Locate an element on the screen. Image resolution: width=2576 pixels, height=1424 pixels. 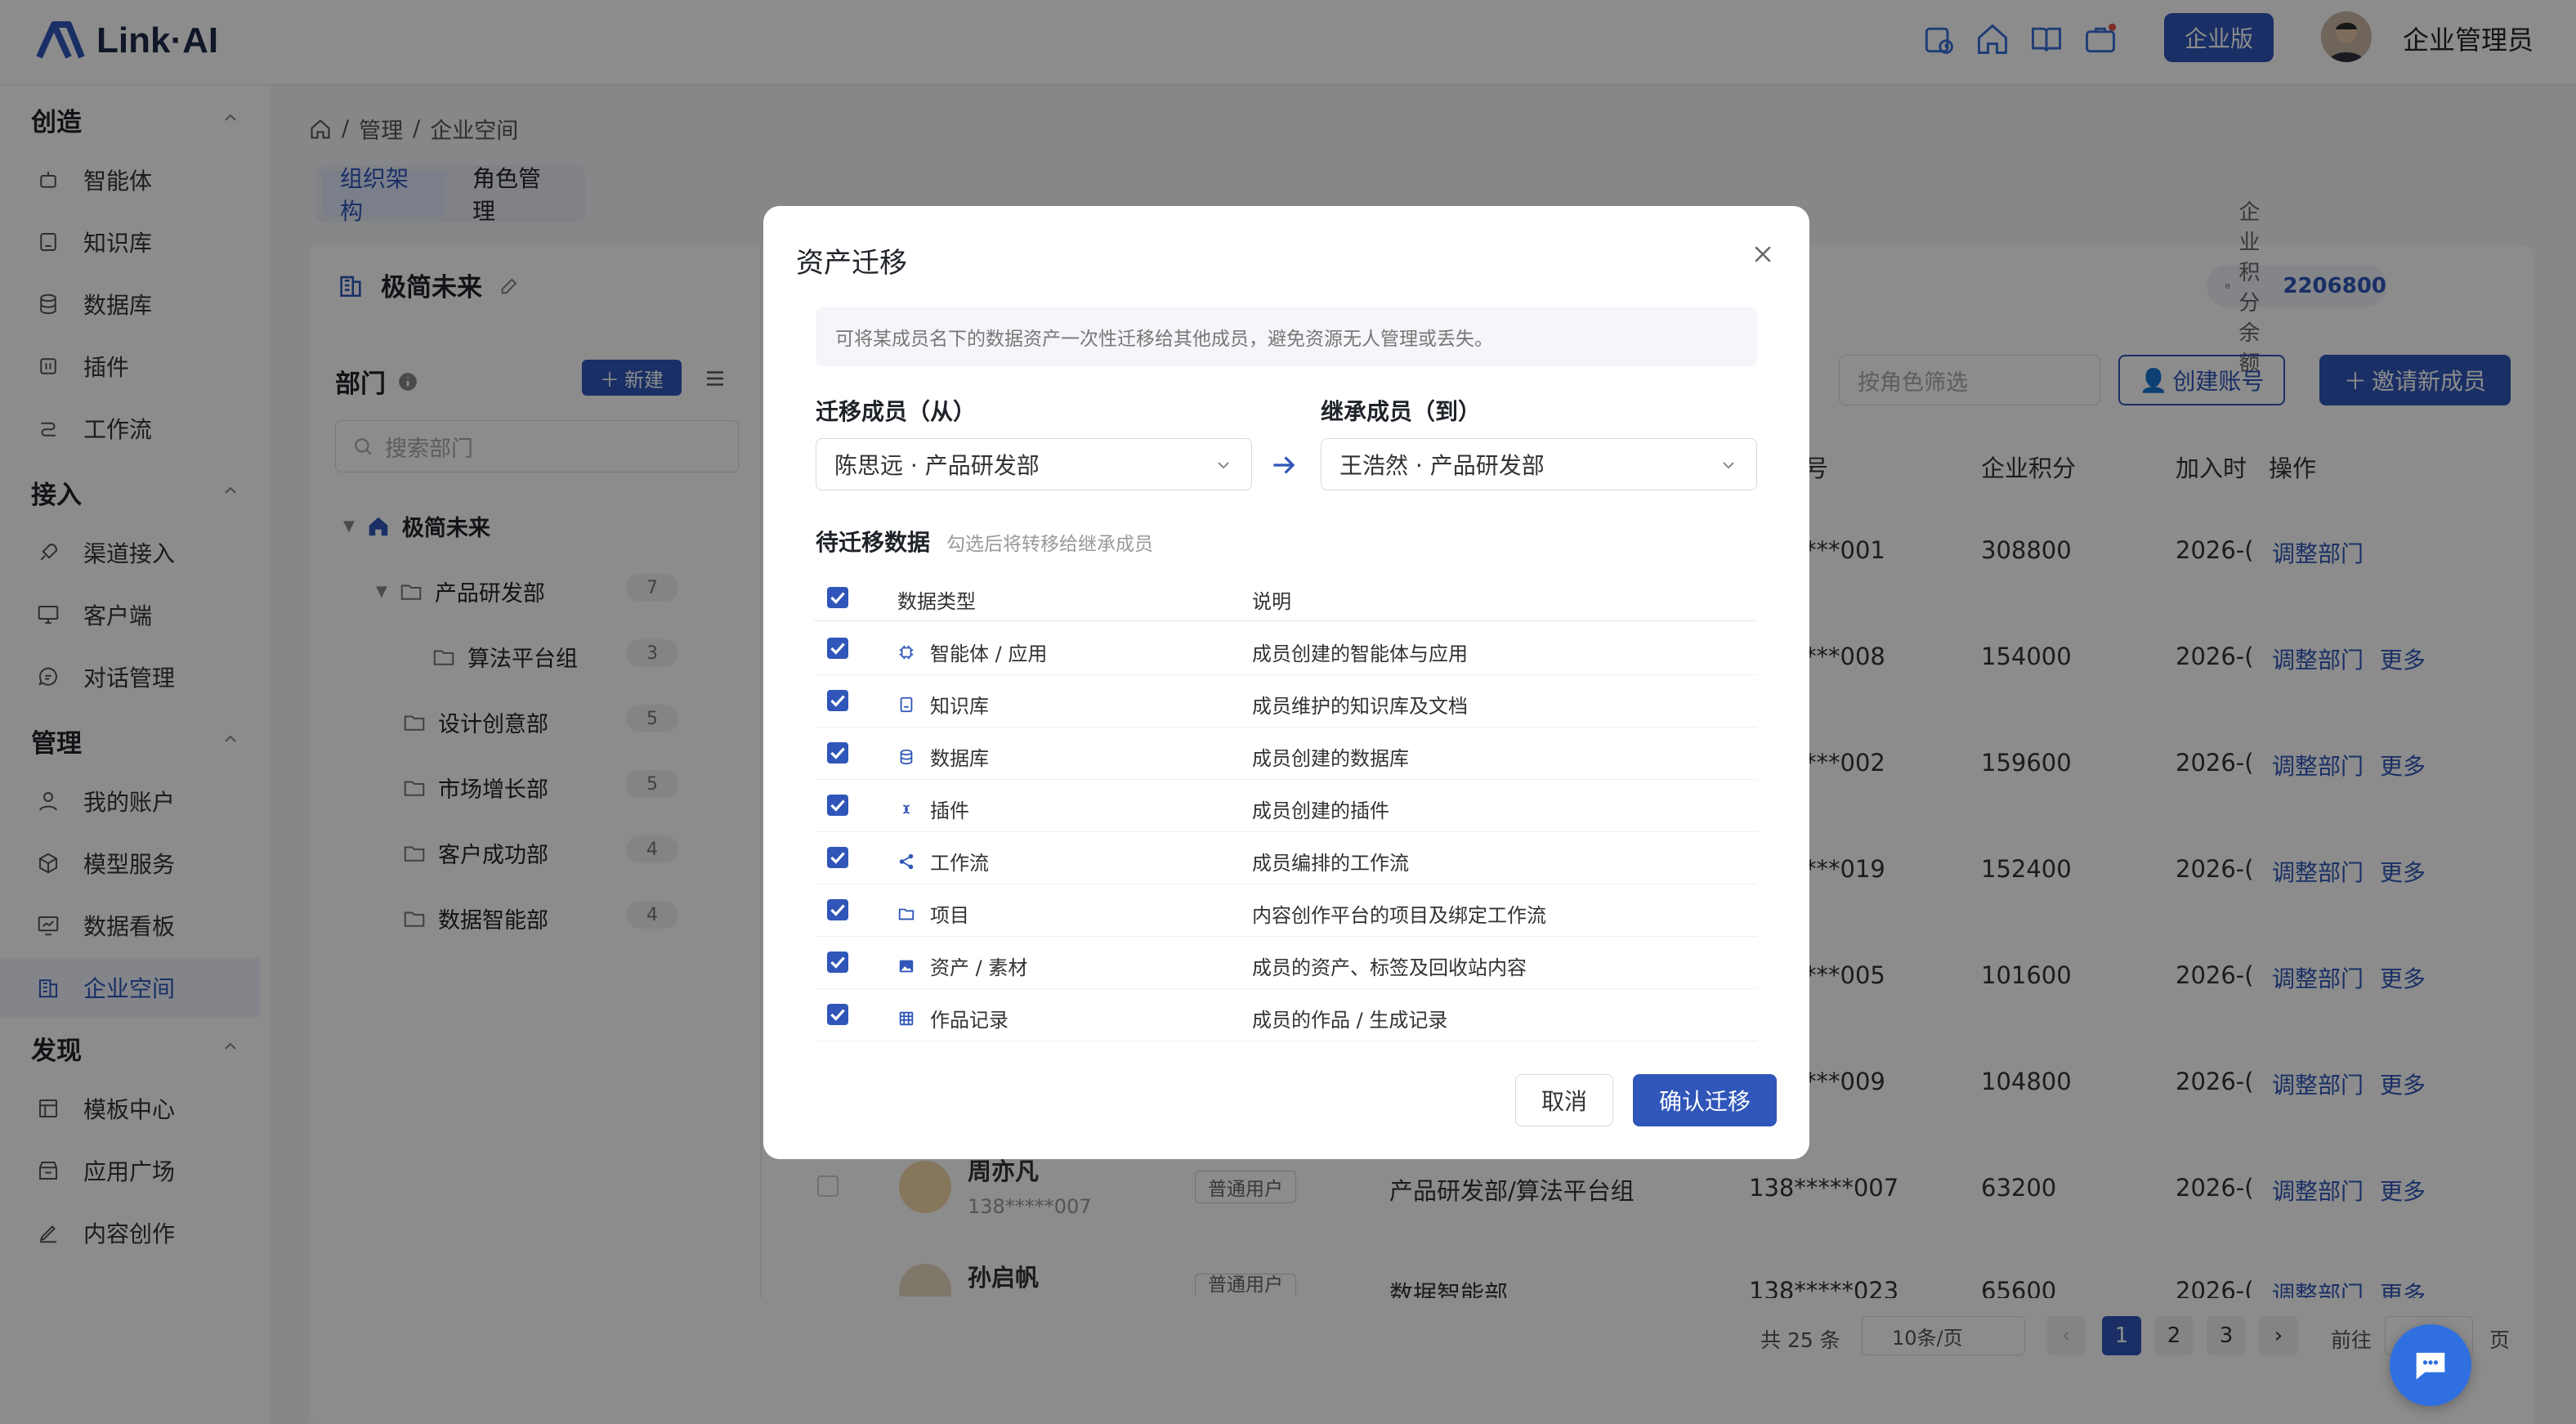
transfer-row: 项目 内容创作平台的项目及绑定工作流 is located at coordinates (1285, 910).